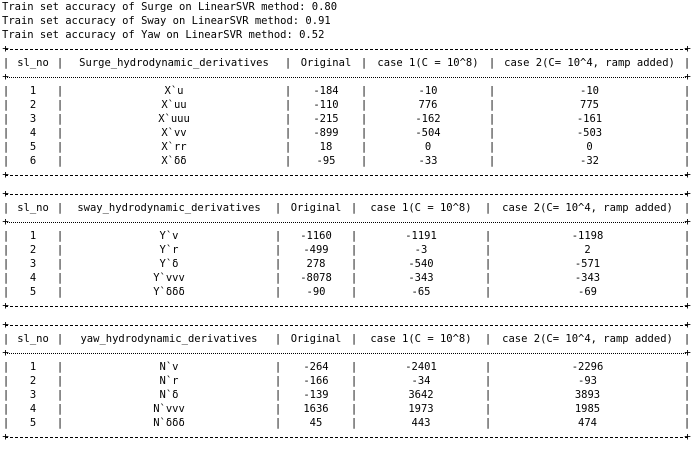 The width and height of the screenshot is (693, 450). I want to click on header-case-1: case 1(C = 10^8), so click(421, 339).